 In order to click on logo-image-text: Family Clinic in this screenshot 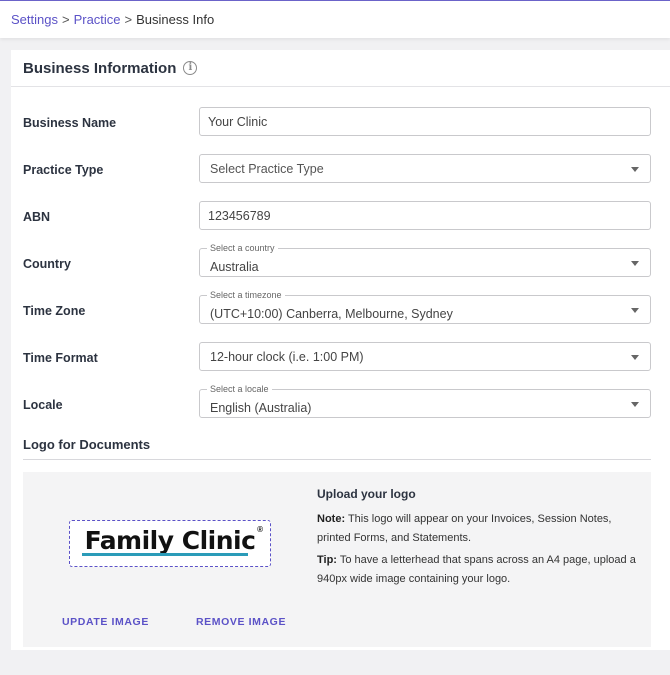, I will do `click(170, 540)`.